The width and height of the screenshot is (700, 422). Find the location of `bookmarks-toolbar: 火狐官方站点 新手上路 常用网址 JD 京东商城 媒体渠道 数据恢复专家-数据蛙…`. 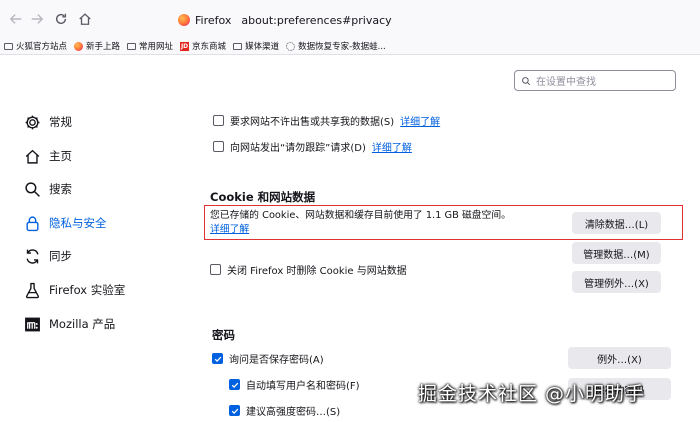

bookmarks-toolbar: 火狐官方站点 新手上路 常用网址 JD 京东商城 媒体渠道 数据恢复专家-数据蛙… is located at coordinates (350, 46).